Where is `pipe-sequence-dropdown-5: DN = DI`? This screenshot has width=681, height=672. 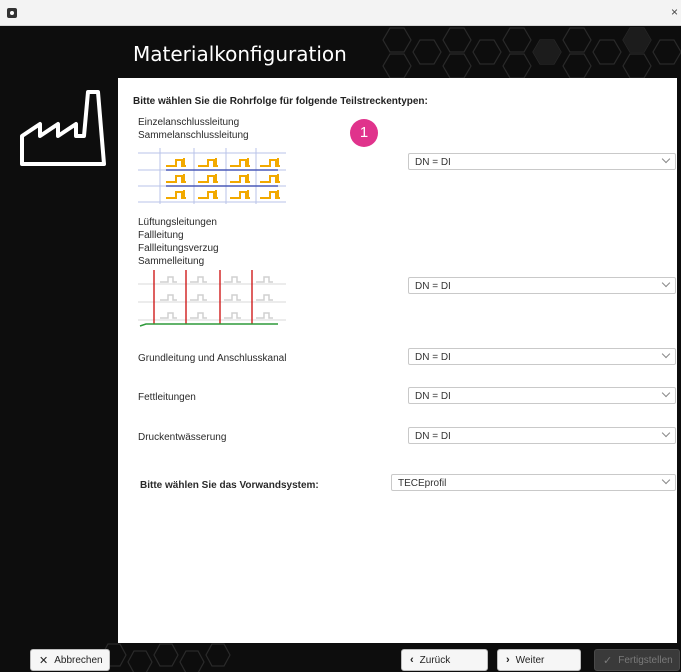
pipe-sequence-dropdown-5: DN = DI is located at coordinates (542, 435).